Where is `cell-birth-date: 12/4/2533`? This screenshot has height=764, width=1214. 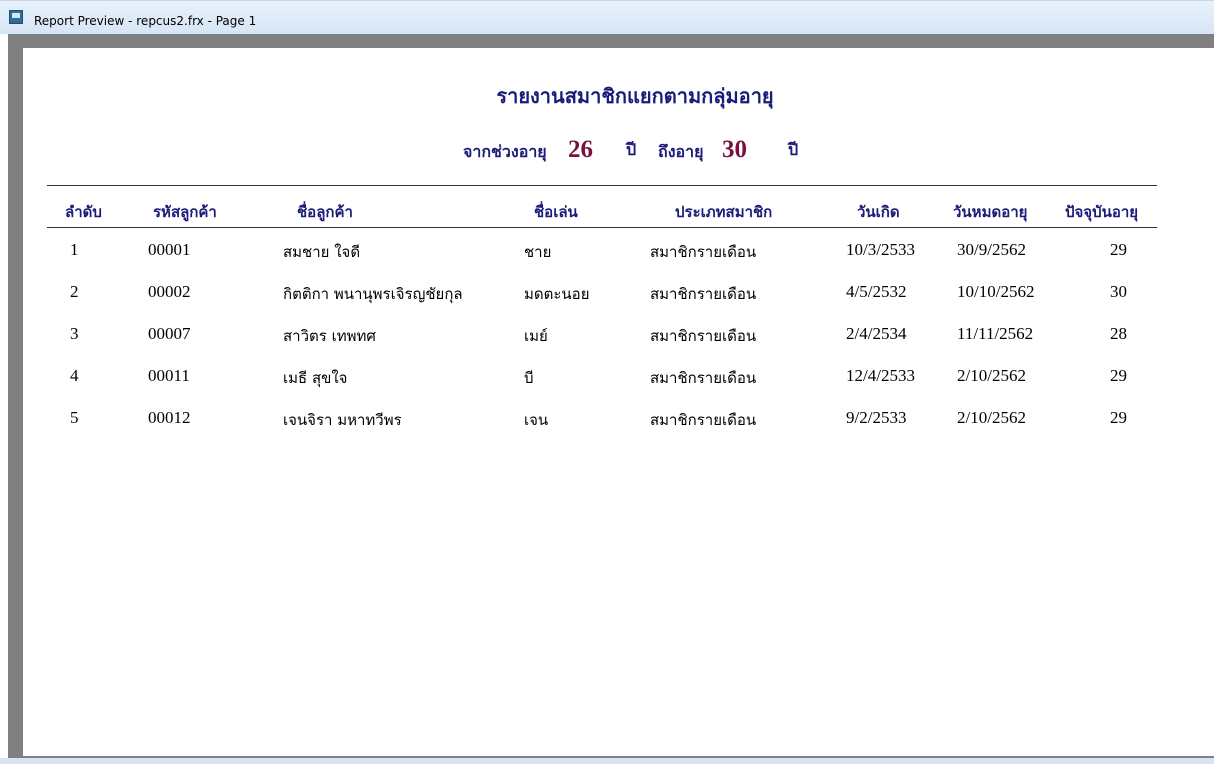
cell-birth-date: 12/4/2533 is located at coordinates (880, 375).